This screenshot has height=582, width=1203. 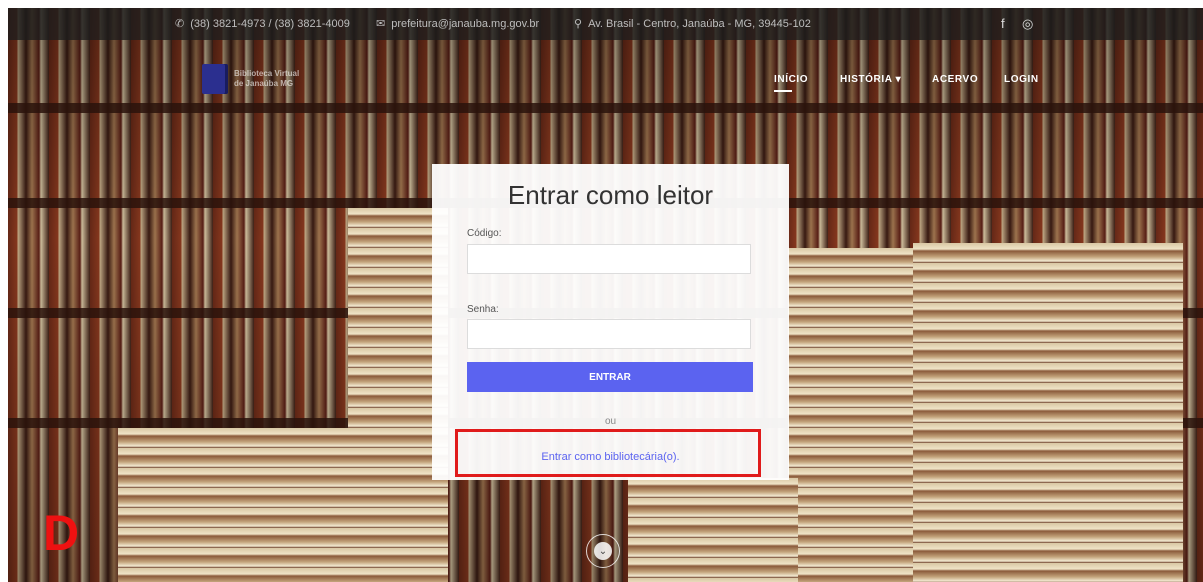 I want to click on code-label: Código:, so click(x=484, y=233).